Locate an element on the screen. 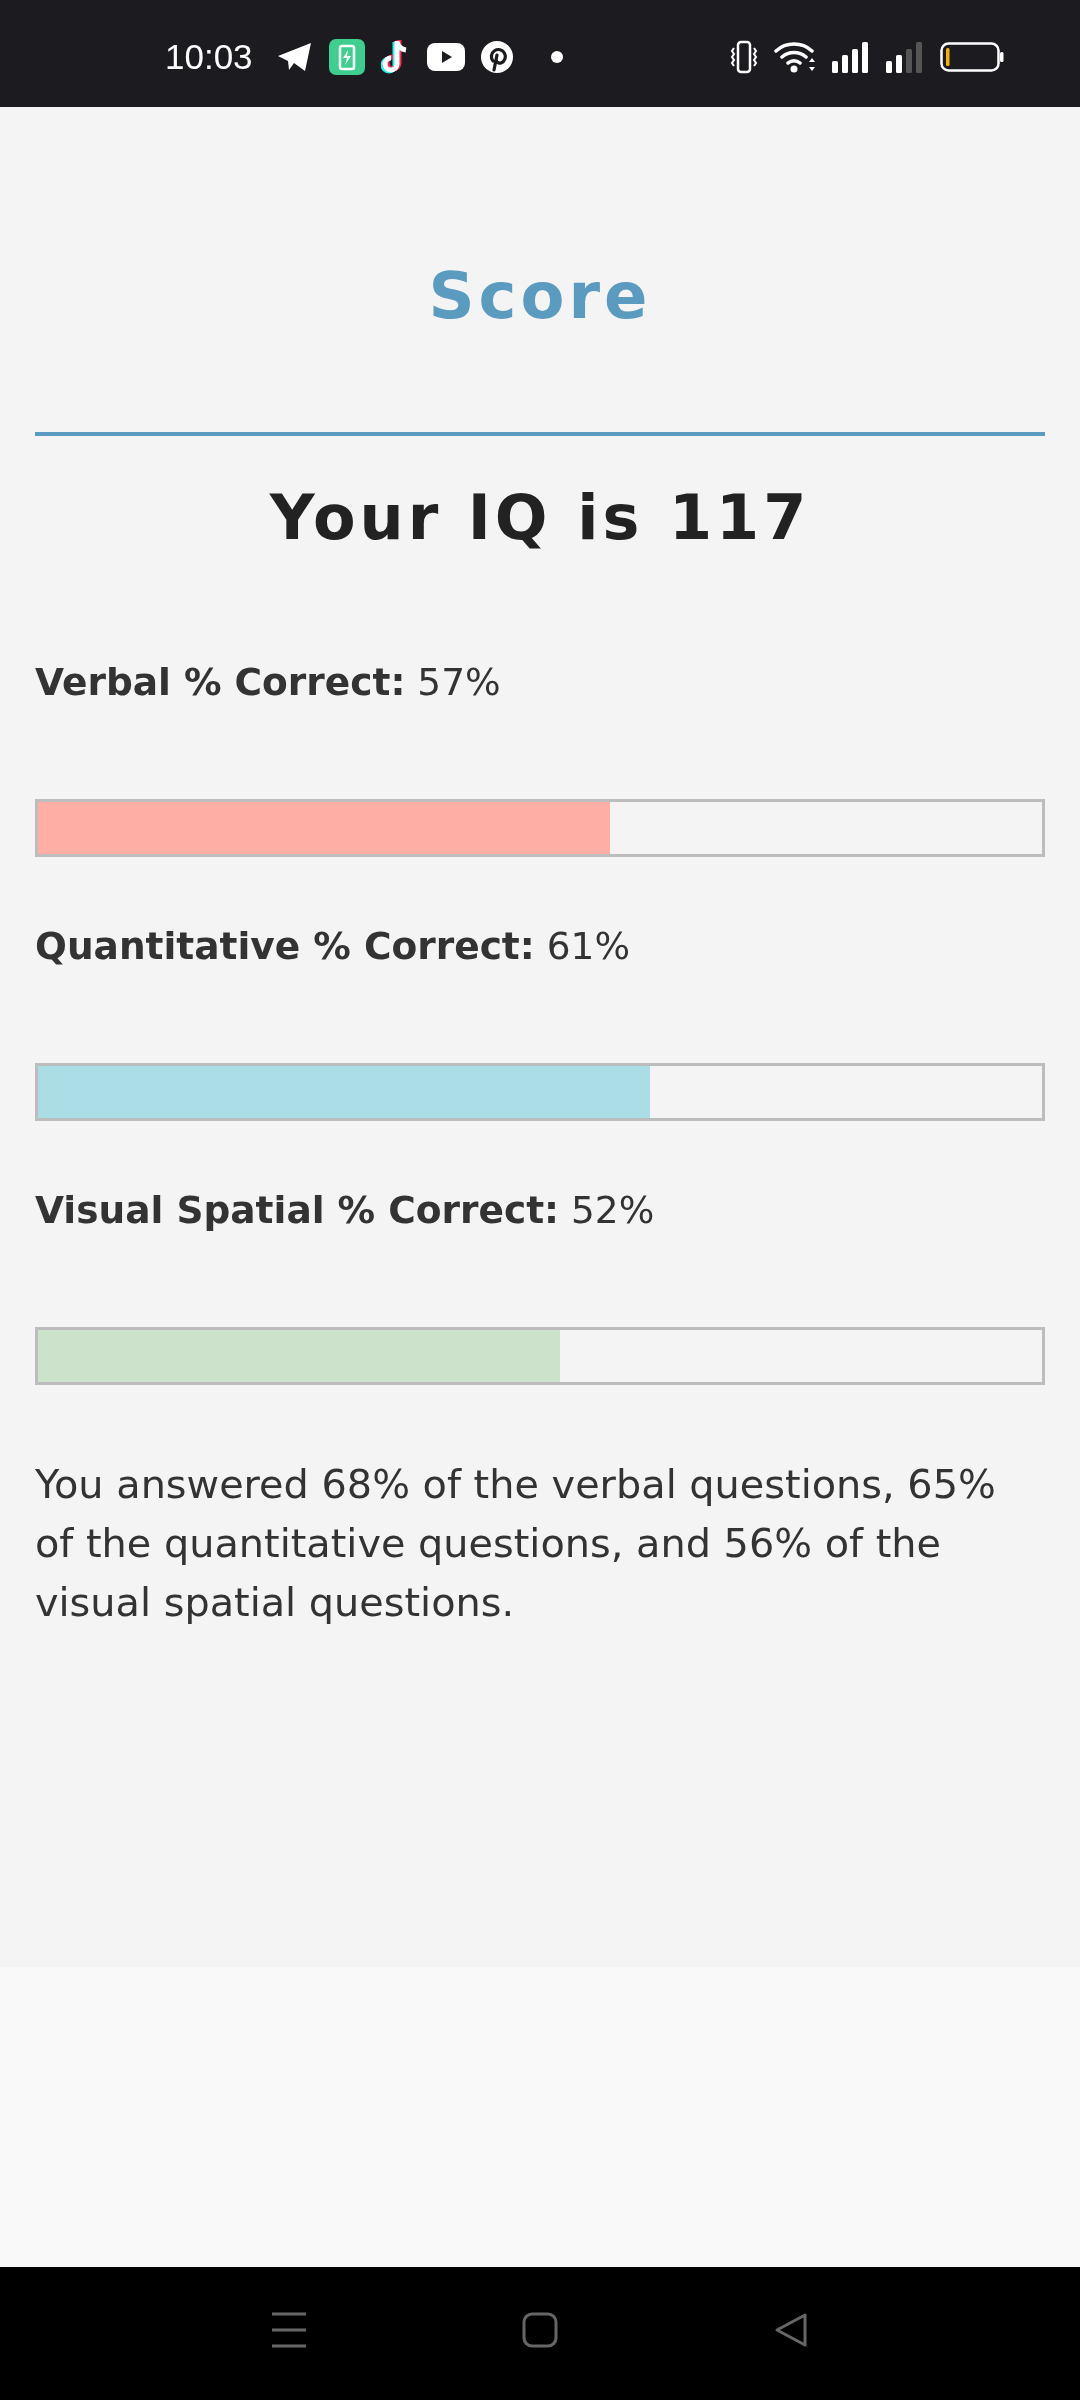 The height and width of the screenshot is (2400, 1080). score-label: Verbal % Correct: 57% is located at coordinates (268, 682).